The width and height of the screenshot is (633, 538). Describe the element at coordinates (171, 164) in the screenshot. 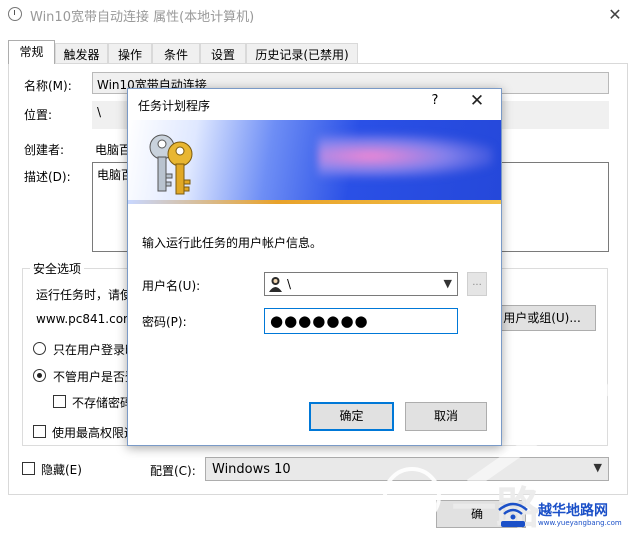

I see `keys-icon` at that location.